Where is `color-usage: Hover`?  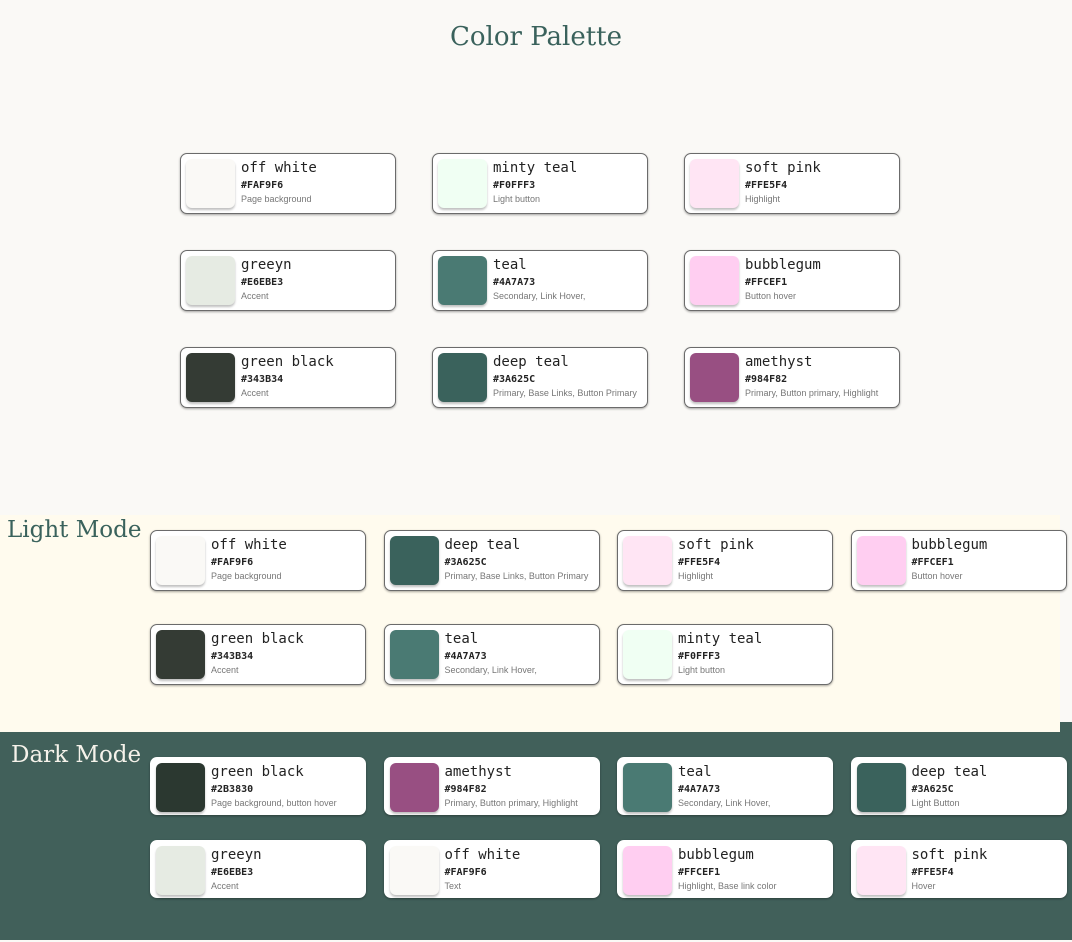
color-usage: Hover is located at coordinates (923, 886).